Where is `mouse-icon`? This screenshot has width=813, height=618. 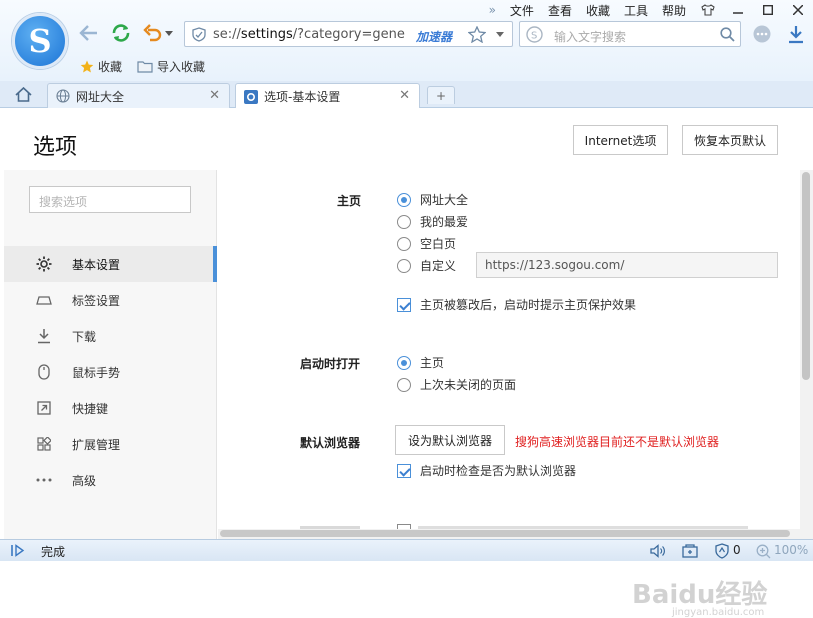 mouse-icon is located at coordinates (44, 372).